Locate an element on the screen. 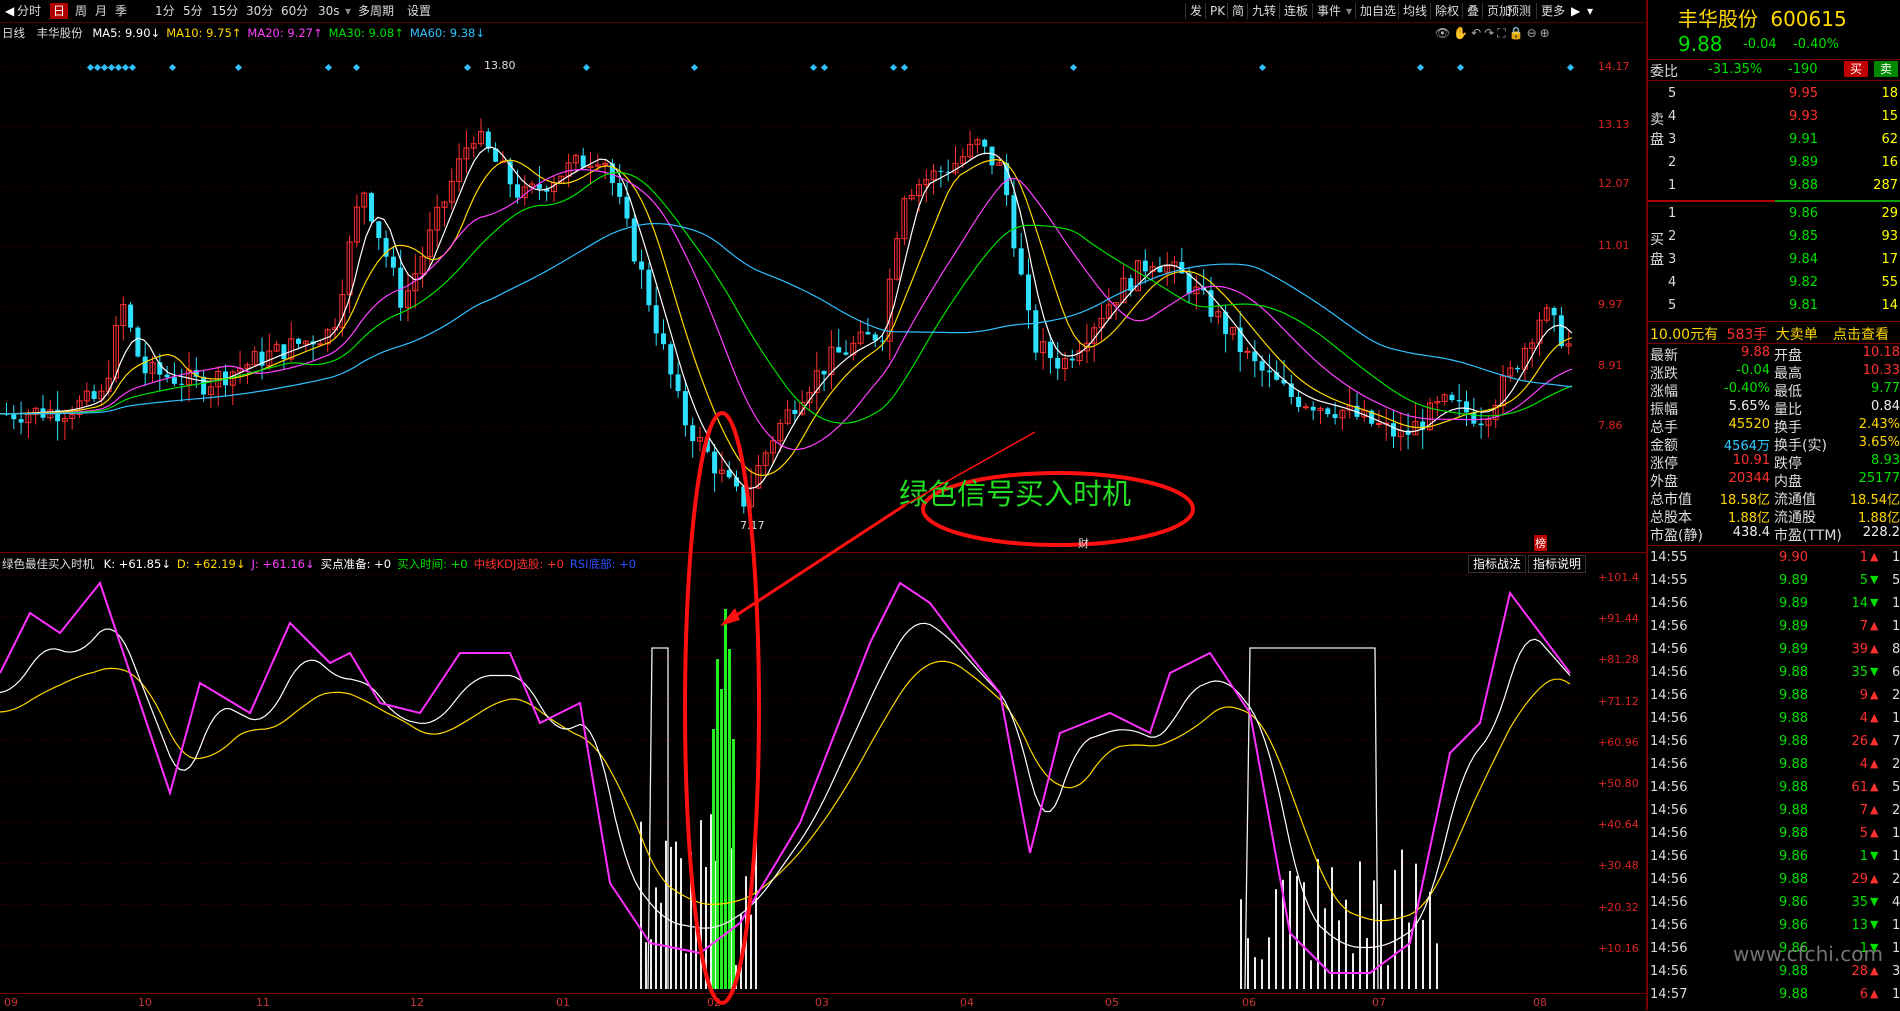  toolbar-right-1: PK is located at coordinates (1217, 11).